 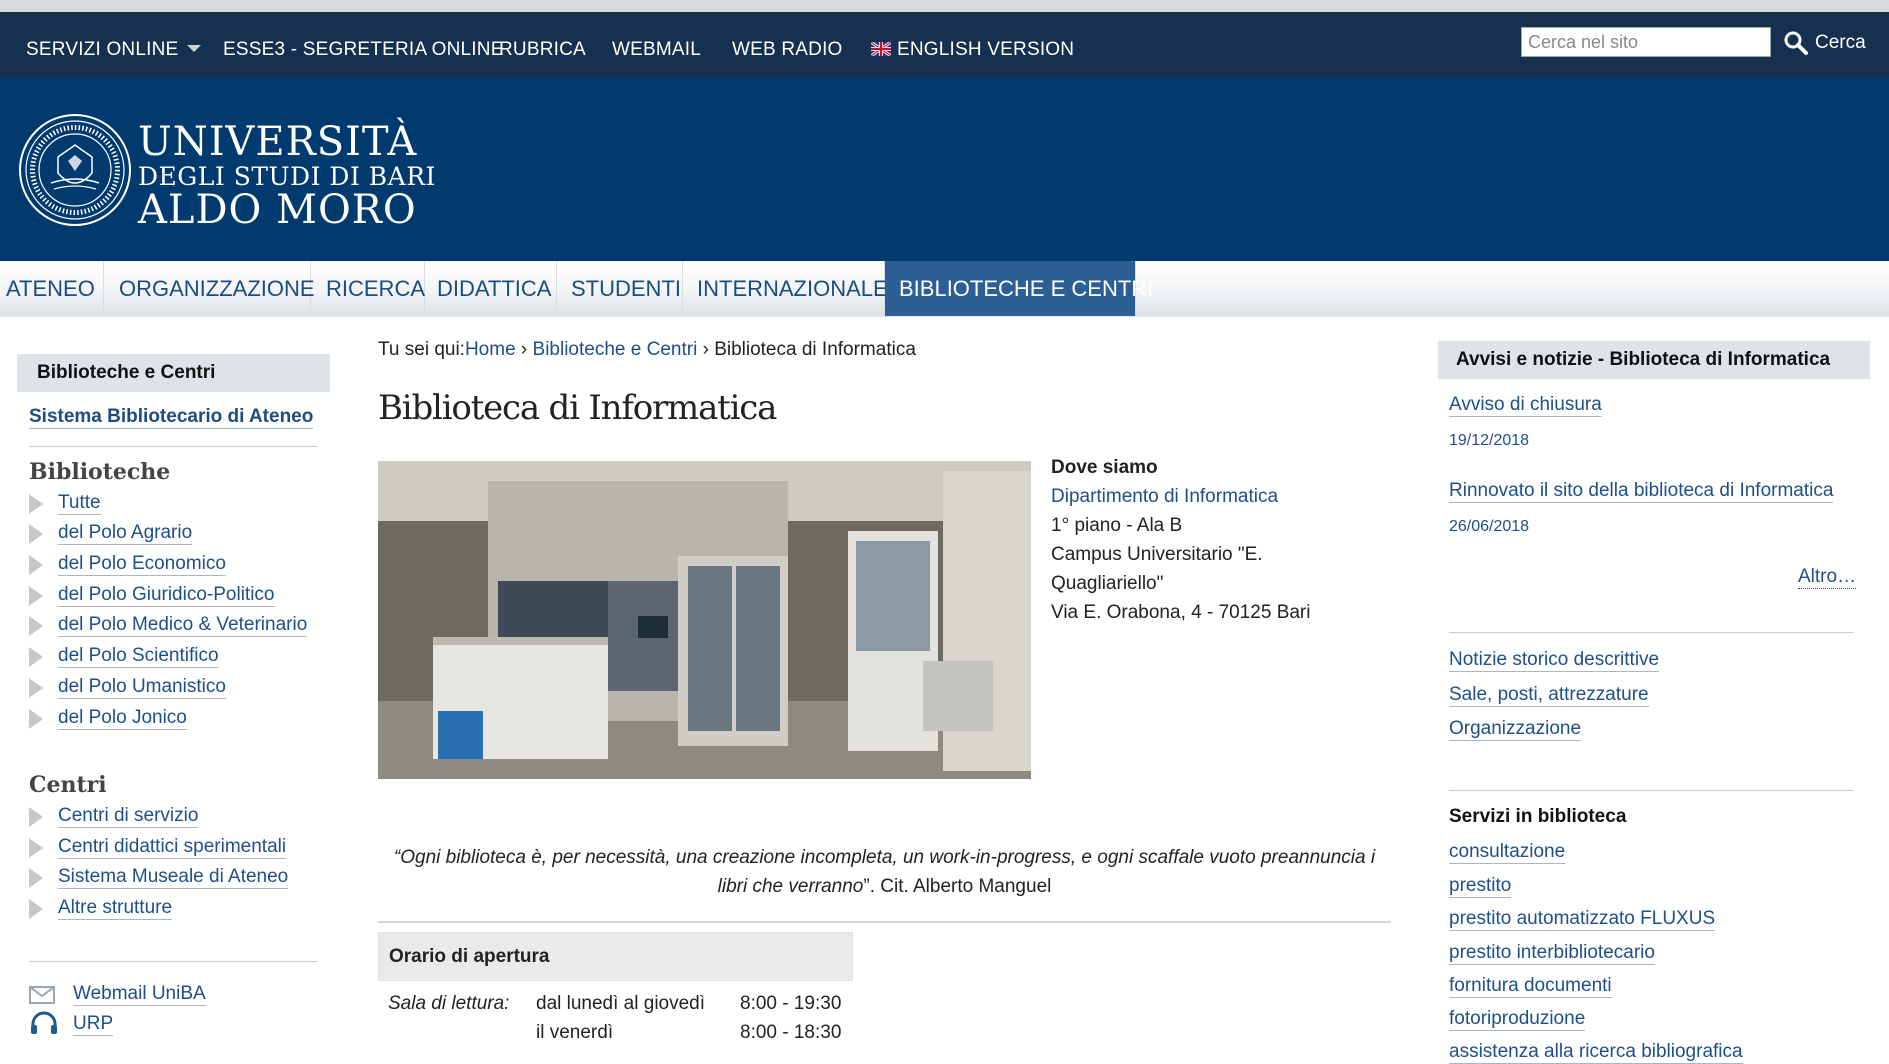 I want to click on urp-link: URP, so click(x=71, y=1024).